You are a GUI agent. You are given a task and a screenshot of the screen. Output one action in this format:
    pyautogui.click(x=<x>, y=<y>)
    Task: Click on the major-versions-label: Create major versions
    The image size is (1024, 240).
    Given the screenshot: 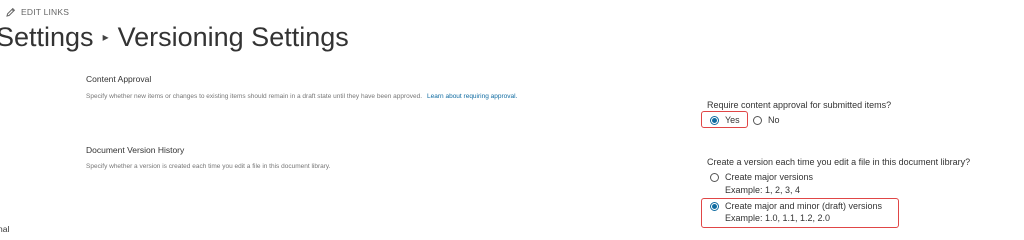 What is the action you would take?
    pyautogui.click(x=769, y=177)
    